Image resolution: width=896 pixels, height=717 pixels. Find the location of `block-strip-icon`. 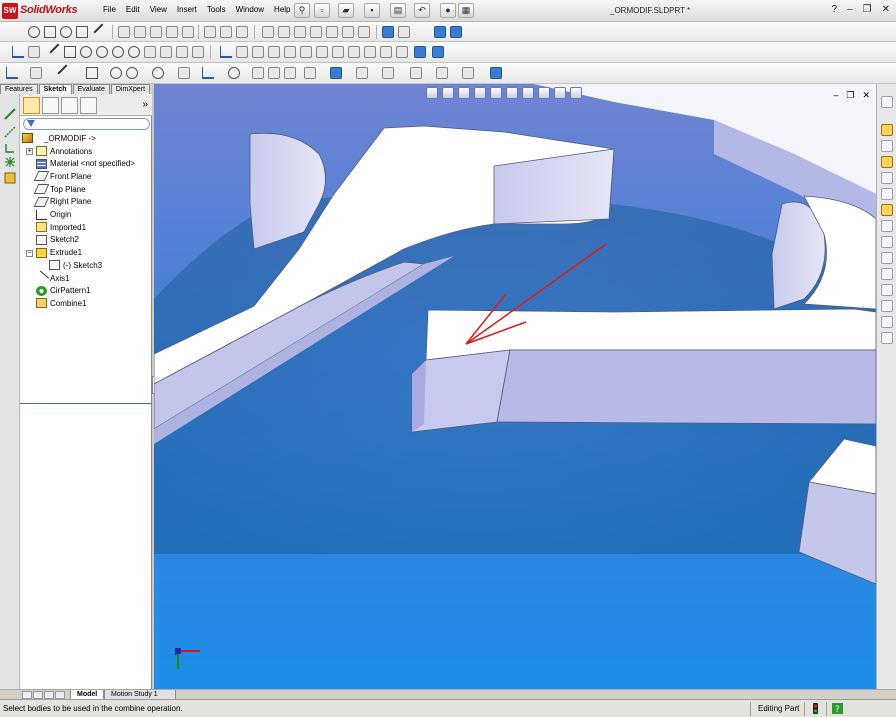

block-strip-icon is located at coordinates (10, 178).